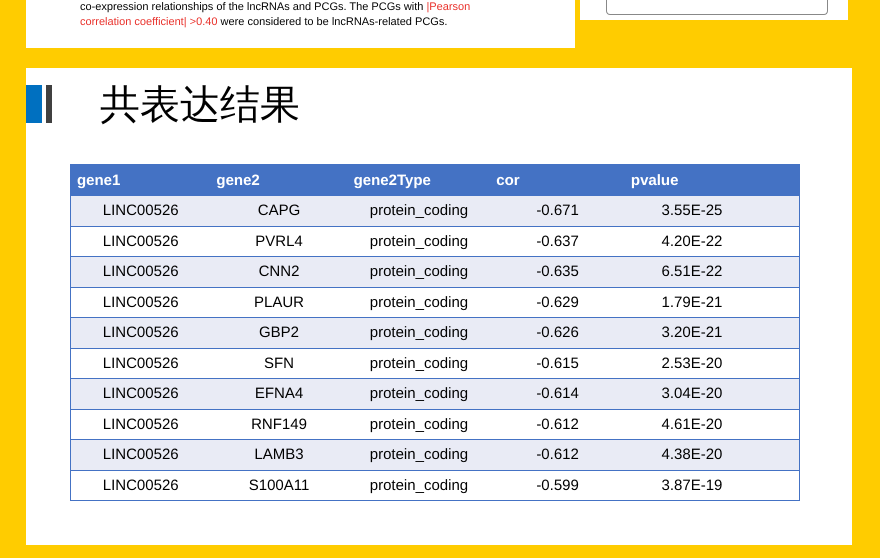 The height and width of the screenshot is (558, 880). I want to click on table-cell: GBP2, so click(279, 333).